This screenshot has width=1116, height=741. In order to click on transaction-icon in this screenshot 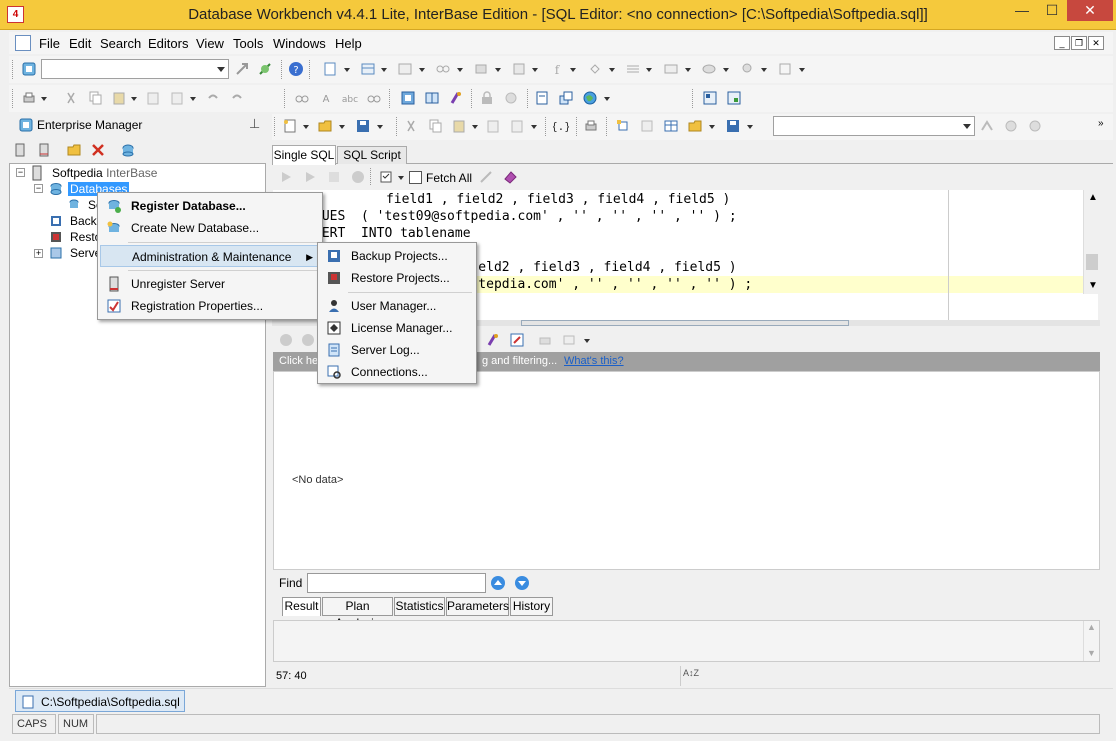, I will do `click(987, 126)`.